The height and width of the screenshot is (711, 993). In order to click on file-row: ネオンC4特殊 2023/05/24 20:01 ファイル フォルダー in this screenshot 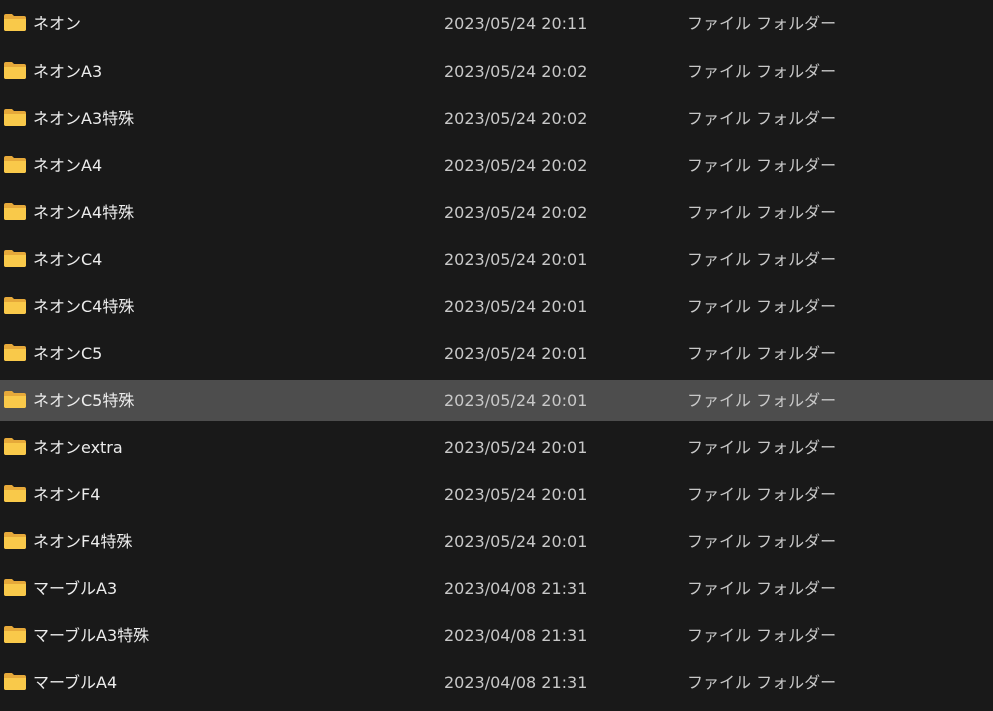, I will do `click(496, 306)`.